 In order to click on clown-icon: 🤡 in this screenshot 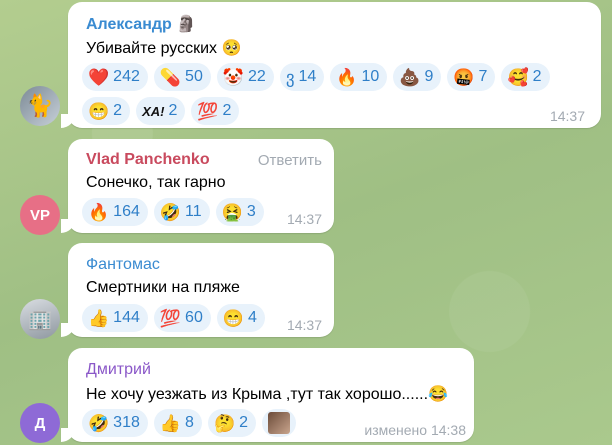, I will do `click(233, 77)`.